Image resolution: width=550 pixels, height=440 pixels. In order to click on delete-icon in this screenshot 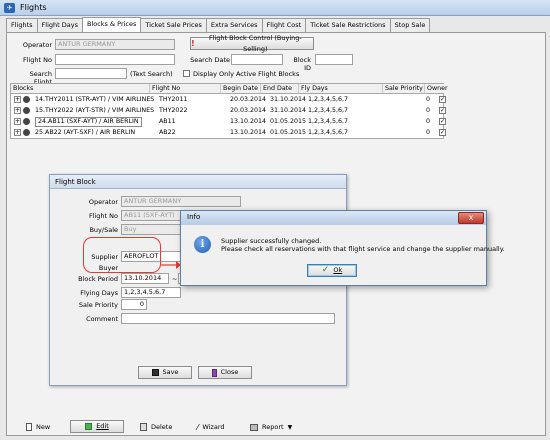, I will do `click(143, 427)`.